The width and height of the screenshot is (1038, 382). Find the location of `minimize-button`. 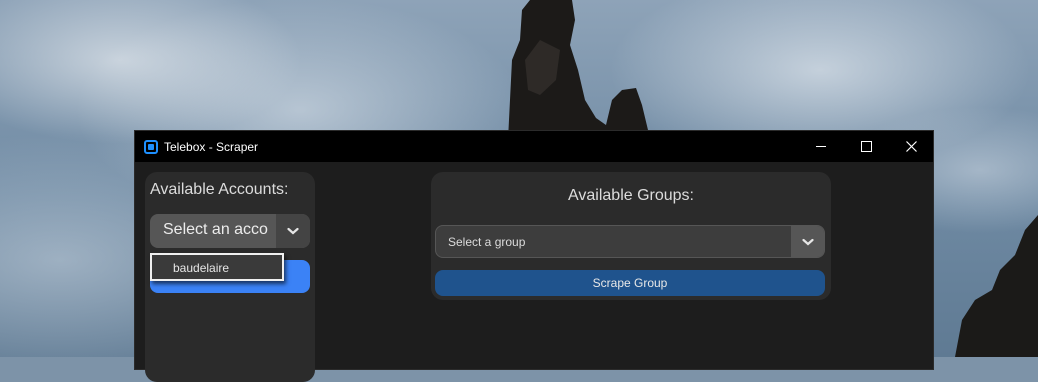

minimize-button is located at coordinates (821, 146).